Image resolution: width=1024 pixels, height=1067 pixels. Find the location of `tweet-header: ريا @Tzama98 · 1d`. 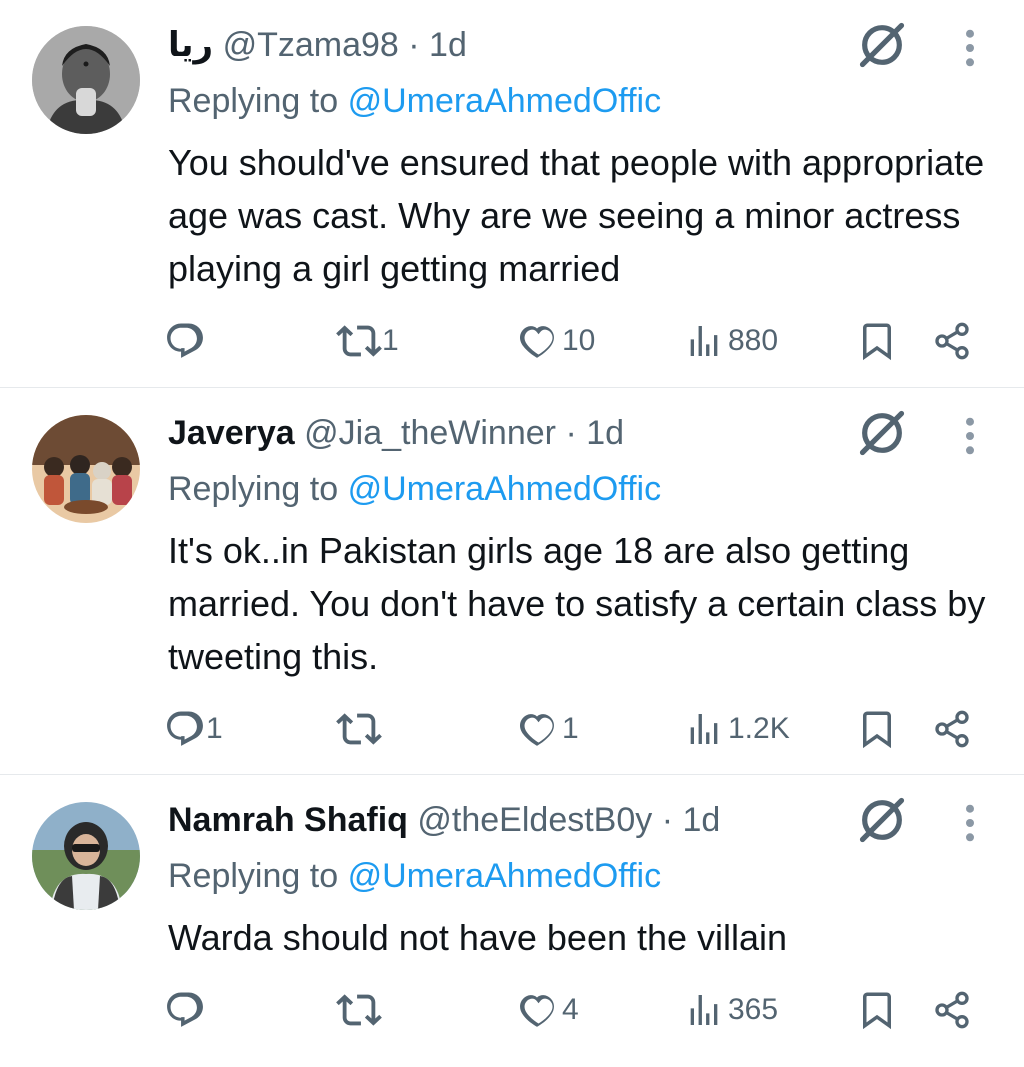

tweet-header: ريا @Tzama98 · 1d is located at coordinates (317, 45).